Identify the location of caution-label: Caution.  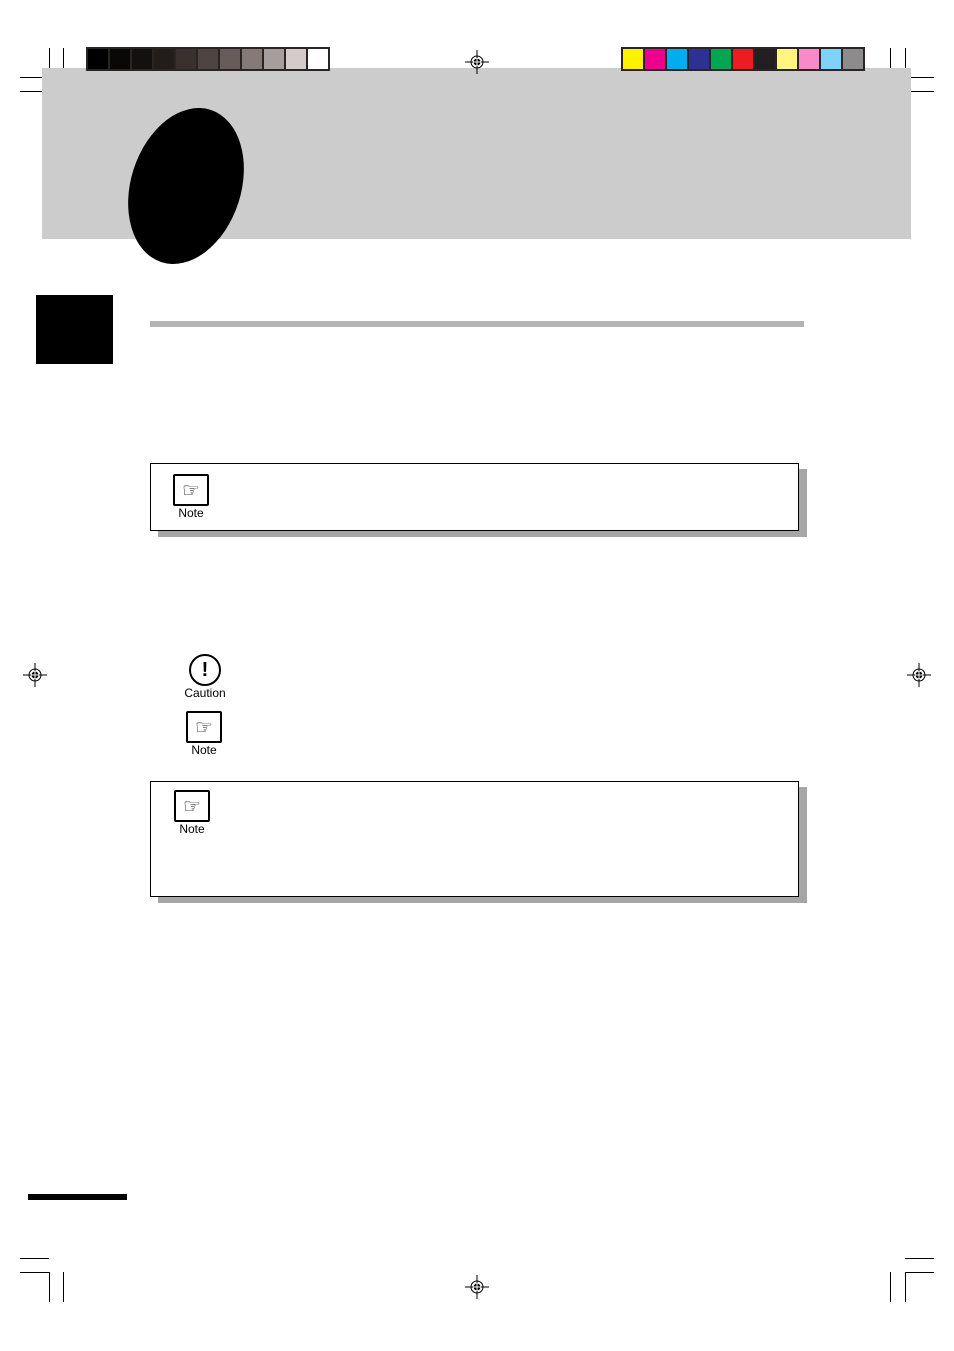
(205, 693).